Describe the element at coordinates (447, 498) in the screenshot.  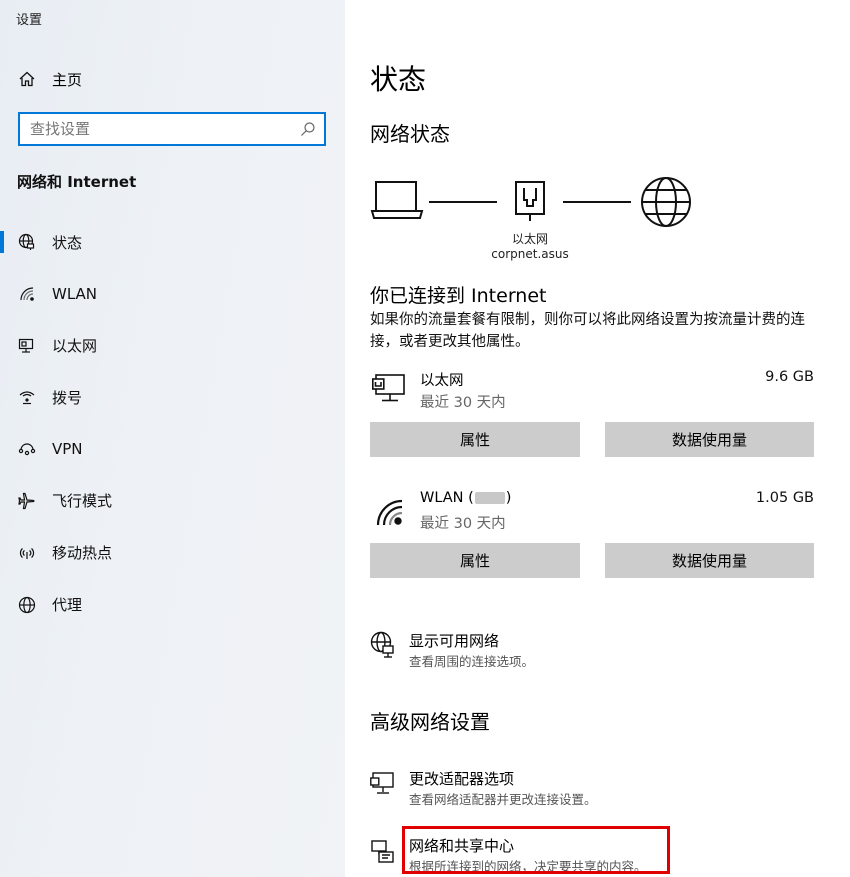
I see `wlan-name-prefix: WLAN (` at that location.